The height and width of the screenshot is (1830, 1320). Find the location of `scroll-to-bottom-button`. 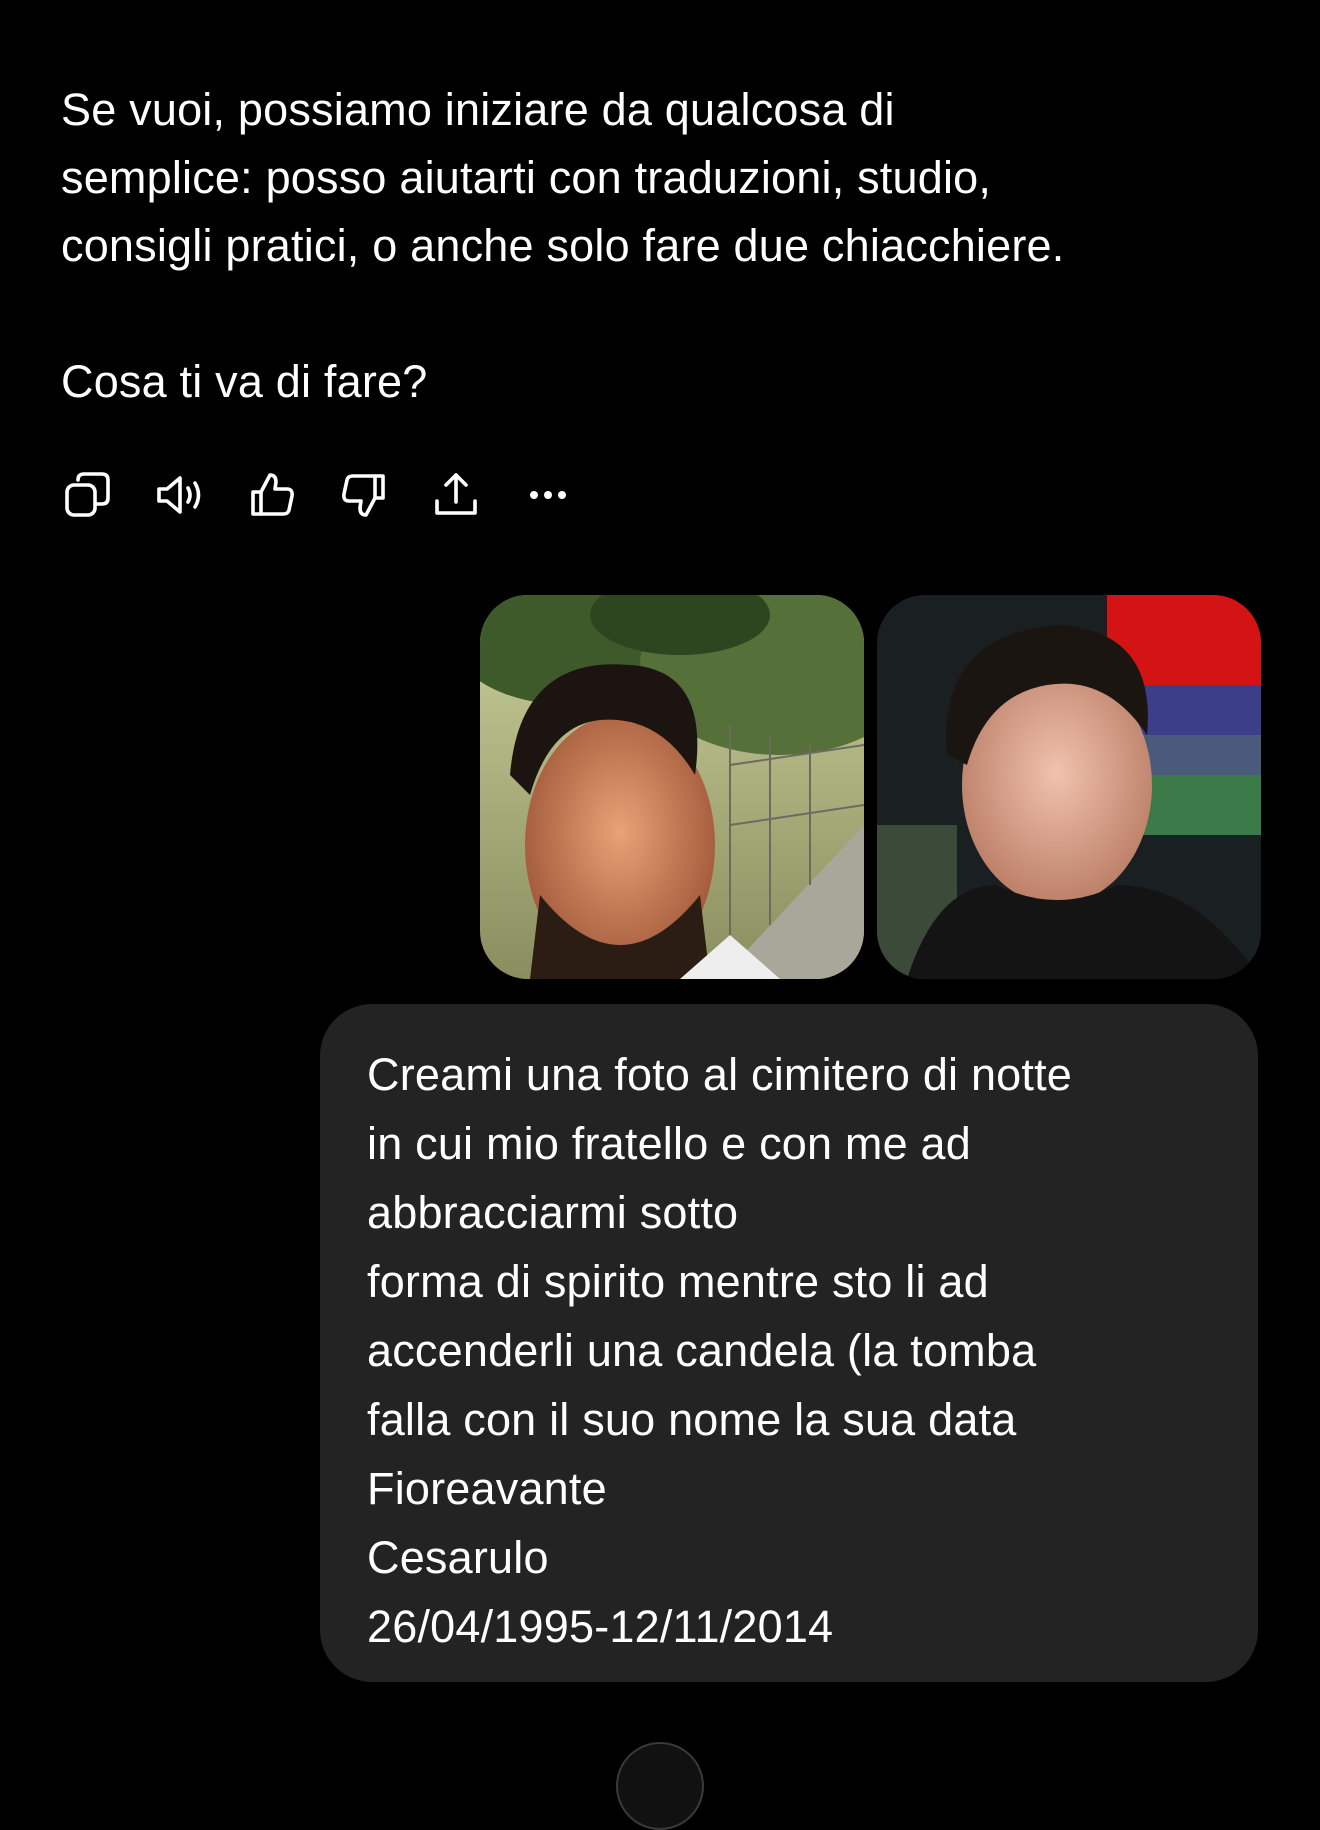

scroll-to-bottom-button is located at coordinates (660, 1786).